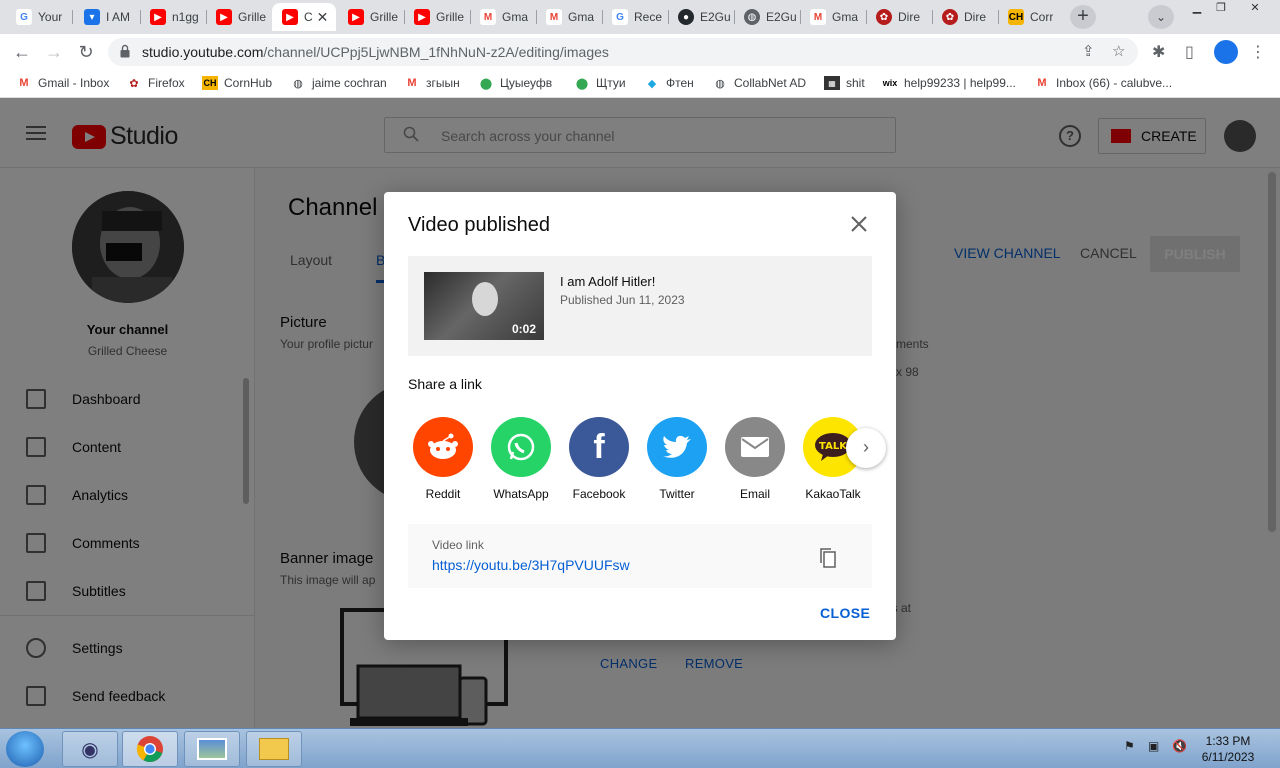  Describe the element at coordinates (86, 52) in the screenshot. I see `reload-button: ↻` at that location.